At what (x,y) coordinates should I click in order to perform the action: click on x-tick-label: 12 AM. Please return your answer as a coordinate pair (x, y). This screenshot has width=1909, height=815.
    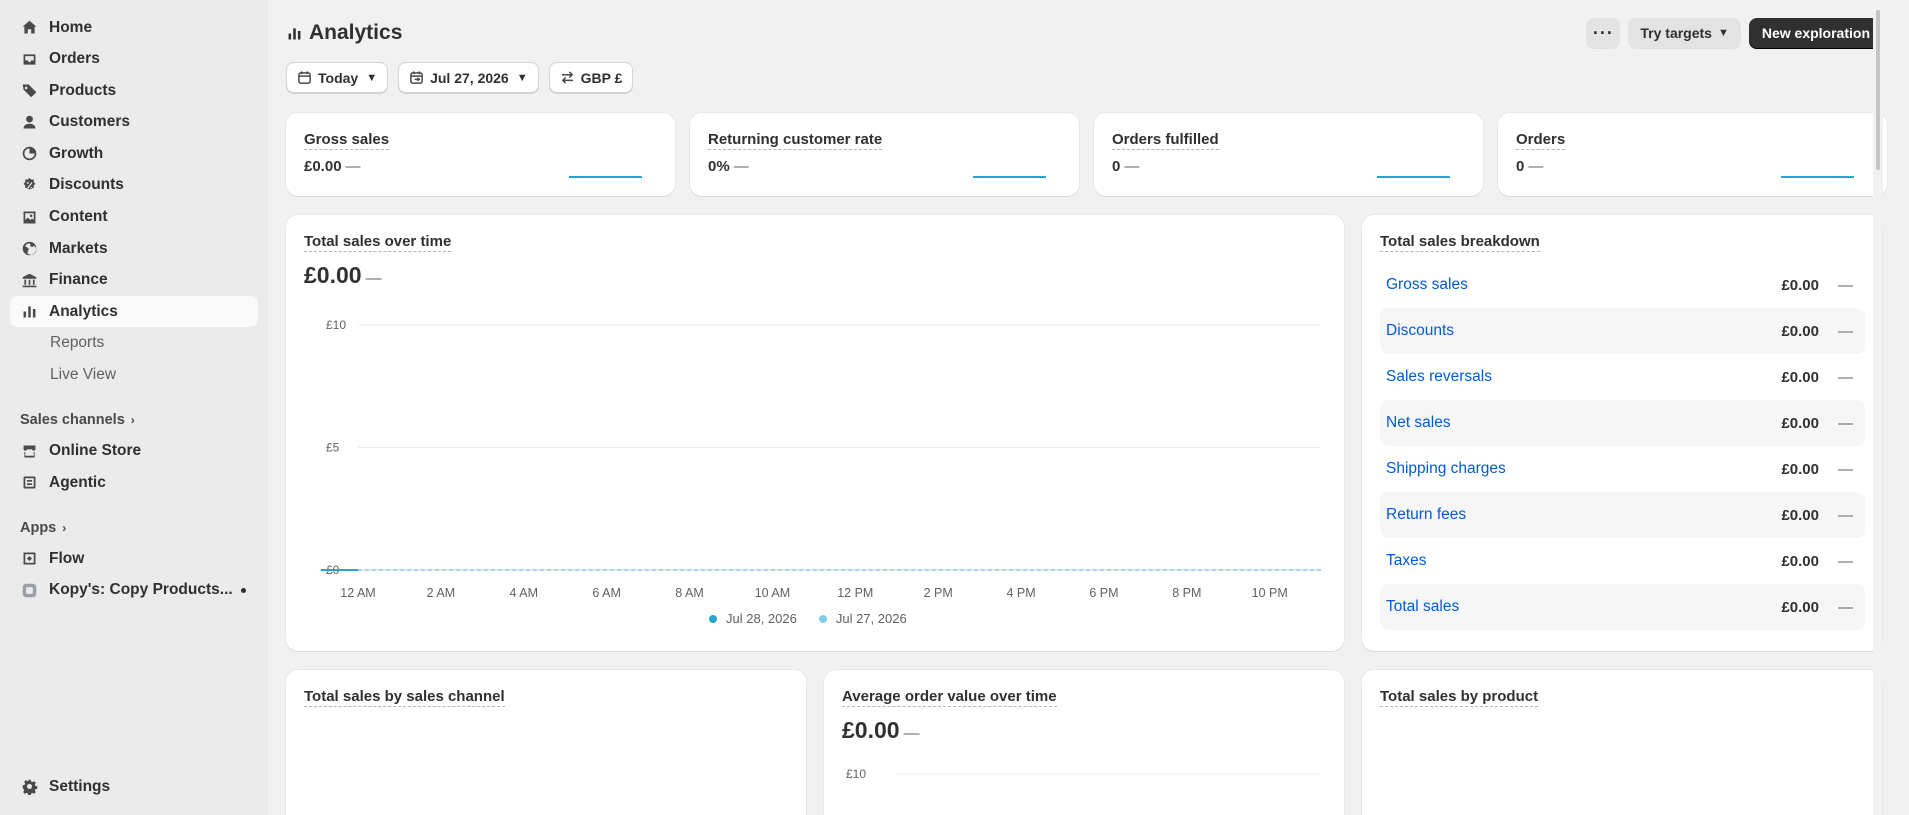
    Looking at the image, I should click on (357, 592).